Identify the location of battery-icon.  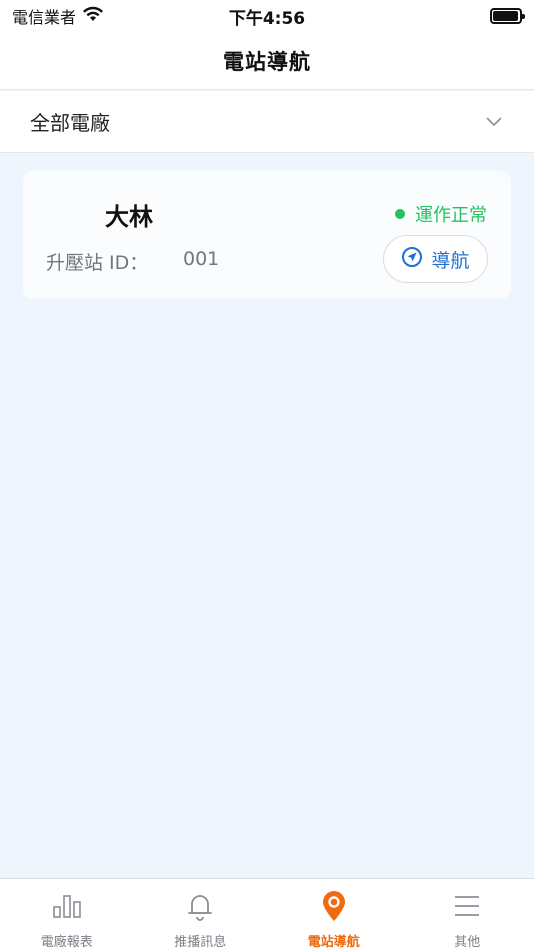
(507, 16).